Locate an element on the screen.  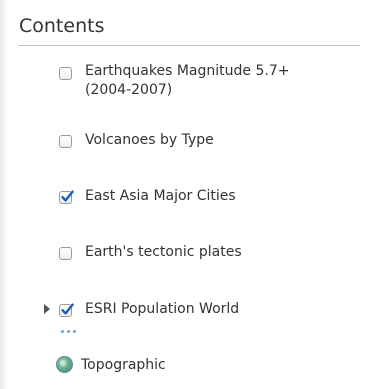
layer-label-population-world: ESRI Population World is located at coordinates (162, 309).